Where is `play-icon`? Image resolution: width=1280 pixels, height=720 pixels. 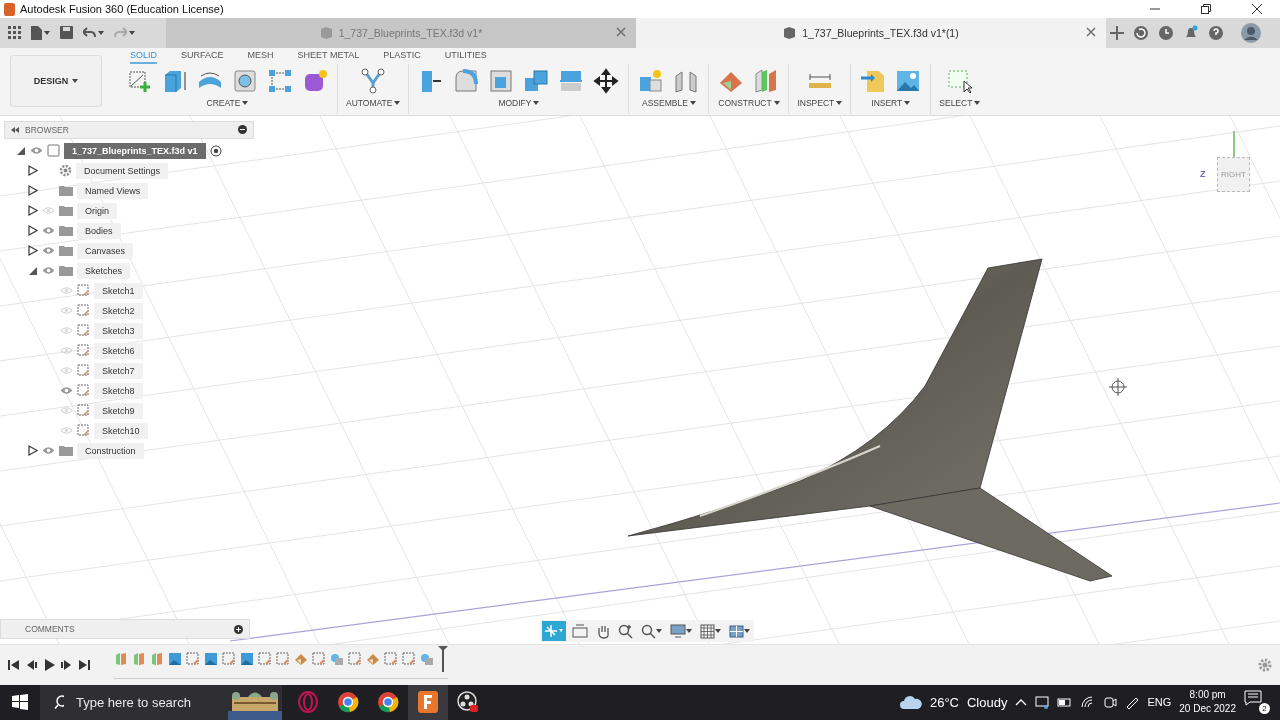
play-icon is located at coordinates (49, 665).